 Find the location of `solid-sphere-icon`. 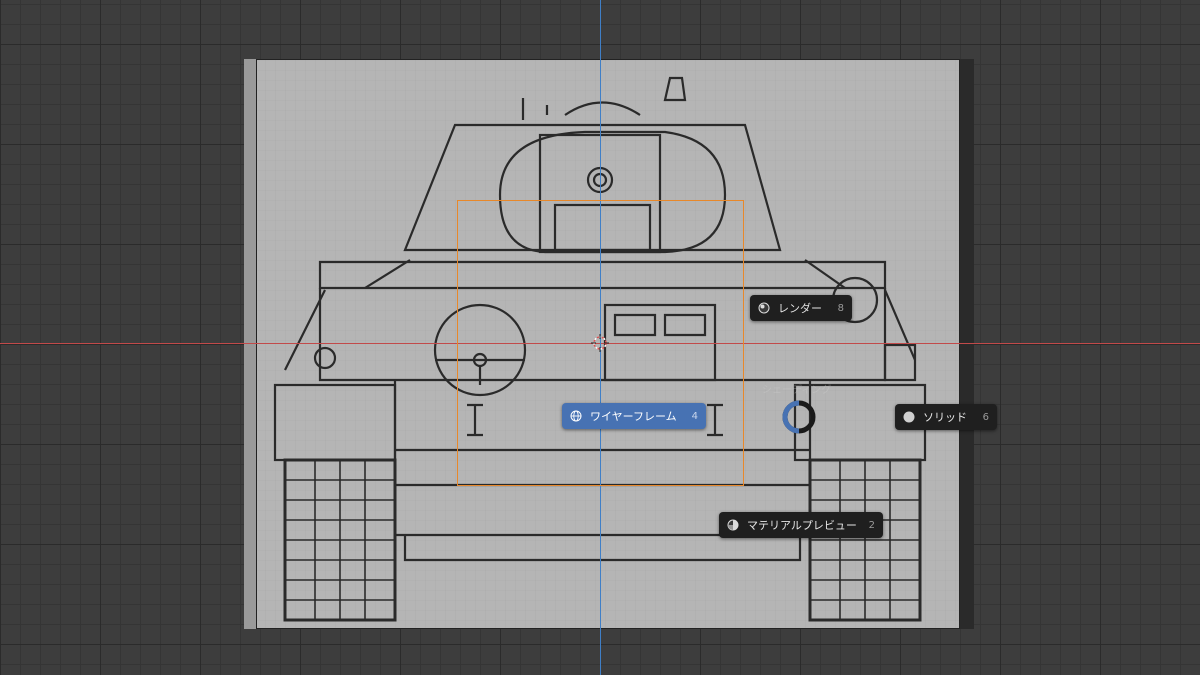

solid-sphere-icon is located at coordinates (909, 417).